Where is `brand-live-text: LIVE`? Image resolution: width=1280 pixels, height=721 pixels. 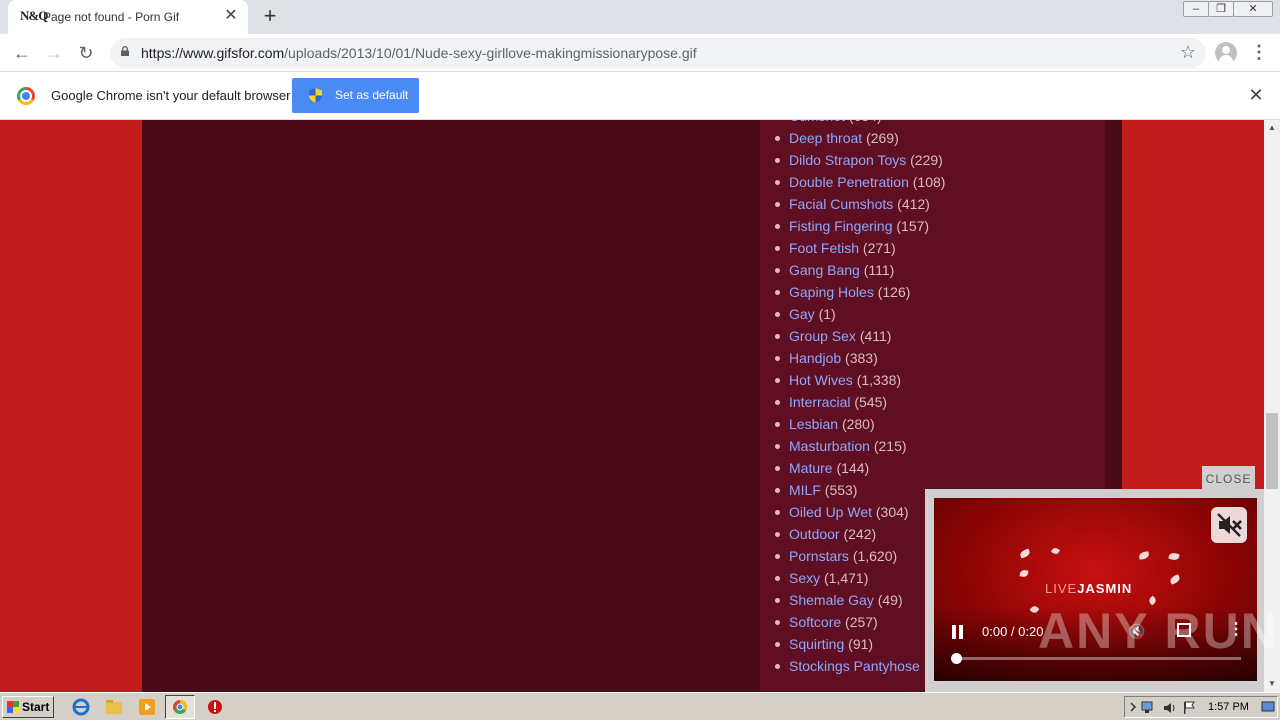 brand-live-text: LIVE is located at coordinates (1061, 588).